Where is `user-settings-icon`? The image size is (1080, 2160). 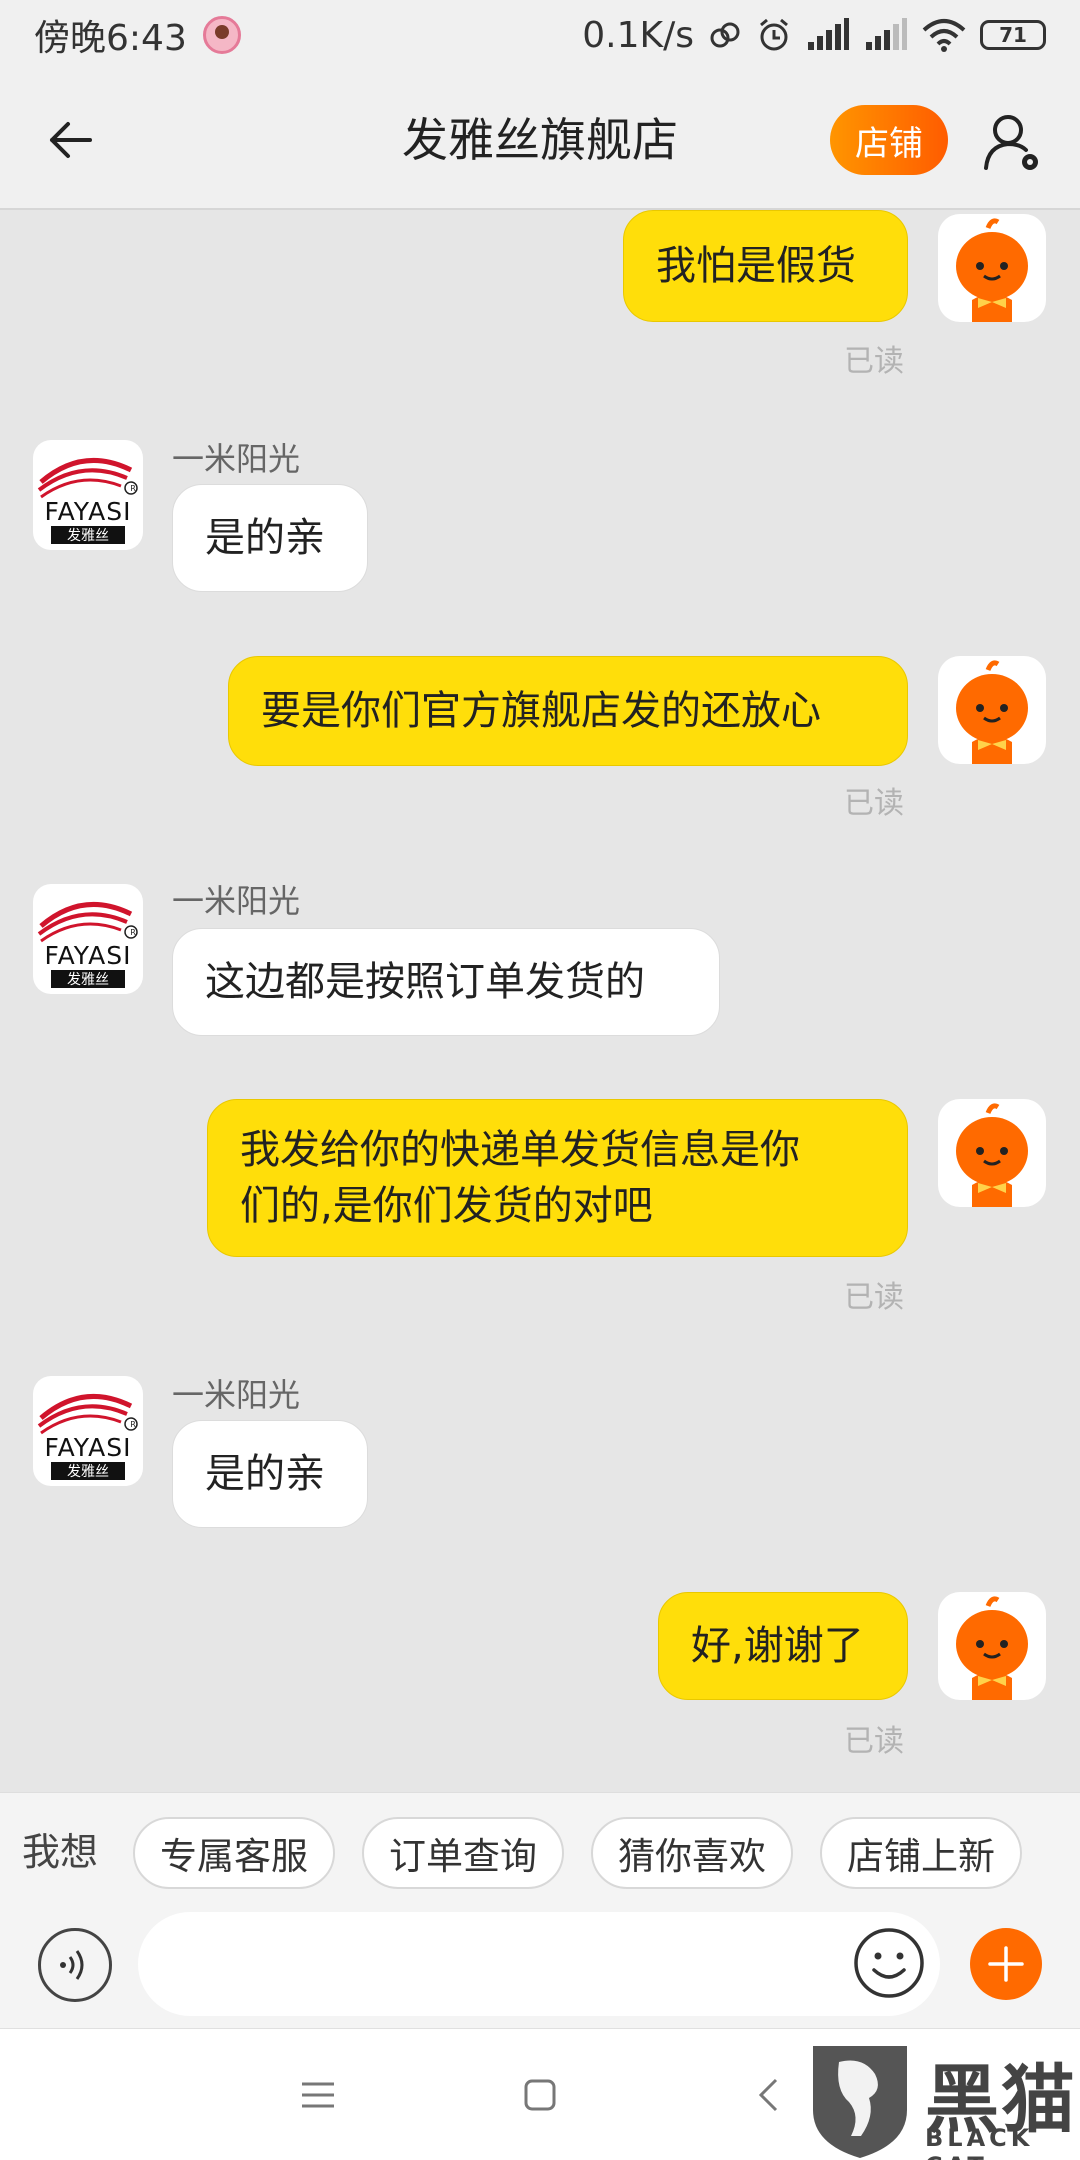
user-settings-icon is located at coordinates (1011, 142).